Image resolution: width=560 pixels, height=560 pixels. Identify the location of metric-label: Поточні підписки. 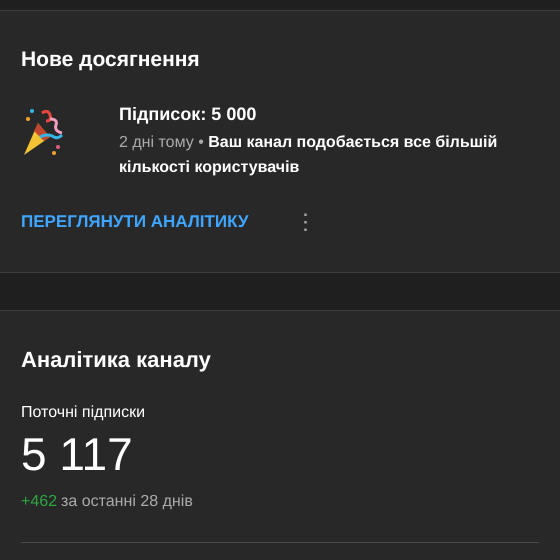
(83, 413).